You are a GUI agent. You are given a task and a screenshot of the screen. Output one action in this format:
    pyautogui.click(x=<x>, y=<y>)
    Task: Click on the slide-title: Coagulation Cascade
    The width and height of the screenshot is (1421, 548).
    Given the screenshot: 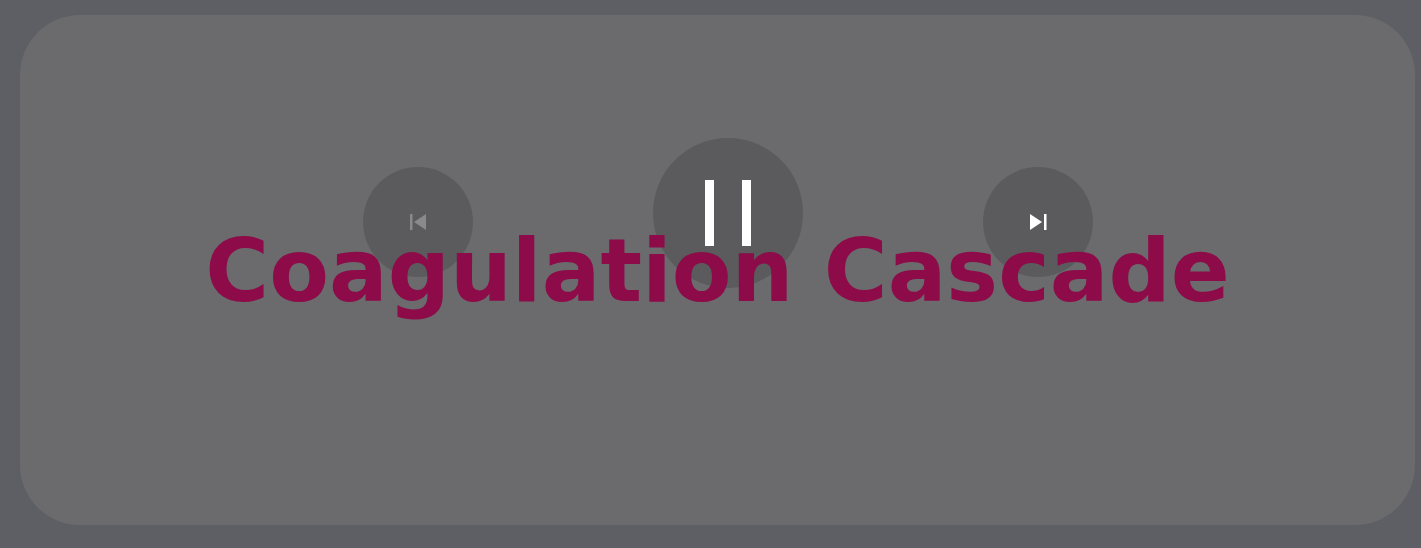 What is the action you would take?
    pyautogui.click(x=717, y=272)
    